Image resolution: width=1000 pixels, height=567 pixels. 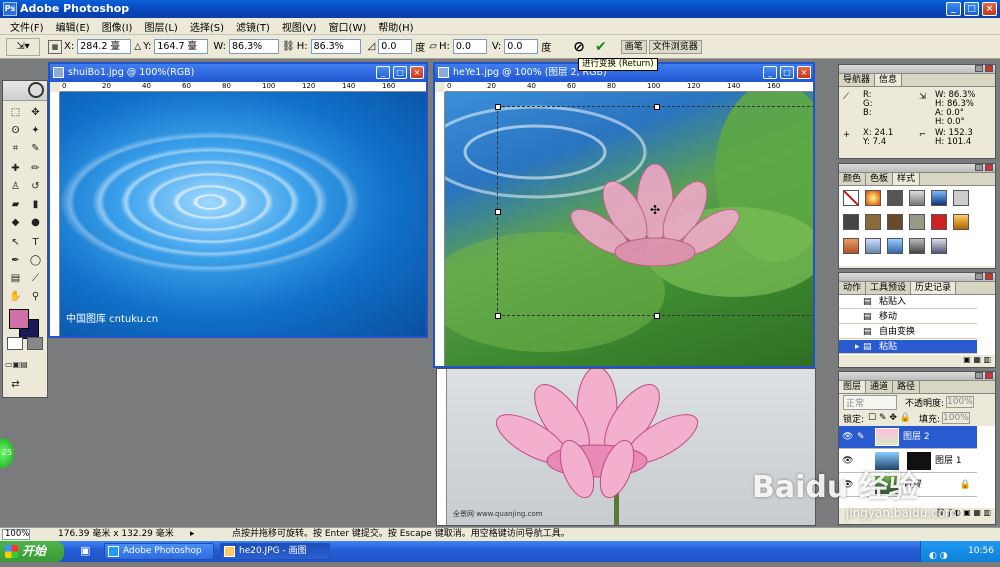 I want to click on tab-swatches: 色板, so click(x=880, y=179).